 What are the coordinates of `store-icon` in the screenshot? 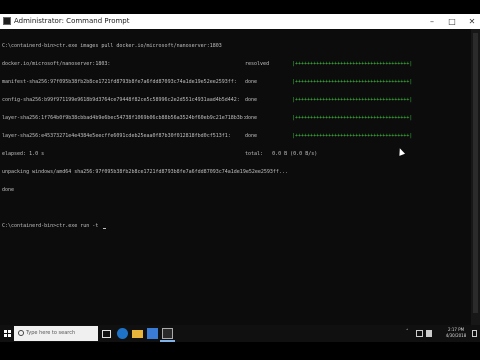 It's located at (152, 333).